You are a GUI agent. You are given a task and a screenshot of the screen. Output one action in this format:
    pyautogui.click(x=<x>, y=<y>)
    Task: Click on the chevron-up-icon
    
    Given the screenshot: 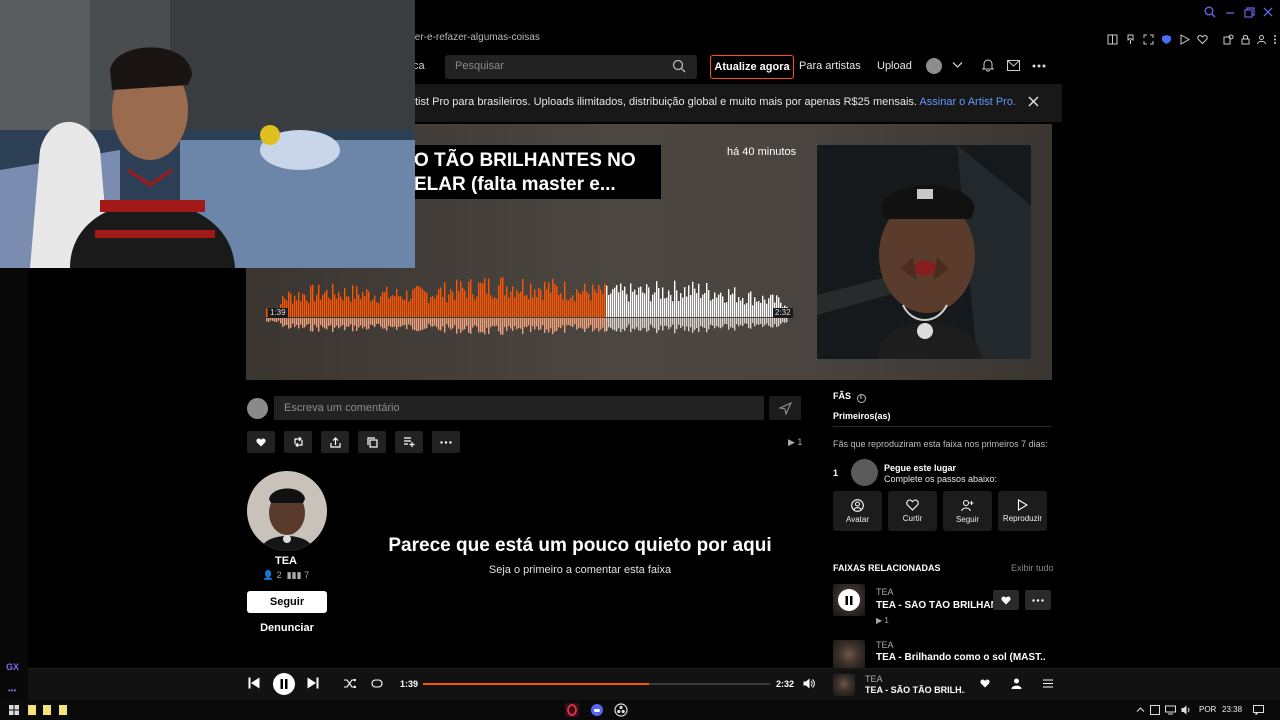 What is the action you would take?
    pyautogui.click(x=1140, y=709)
    